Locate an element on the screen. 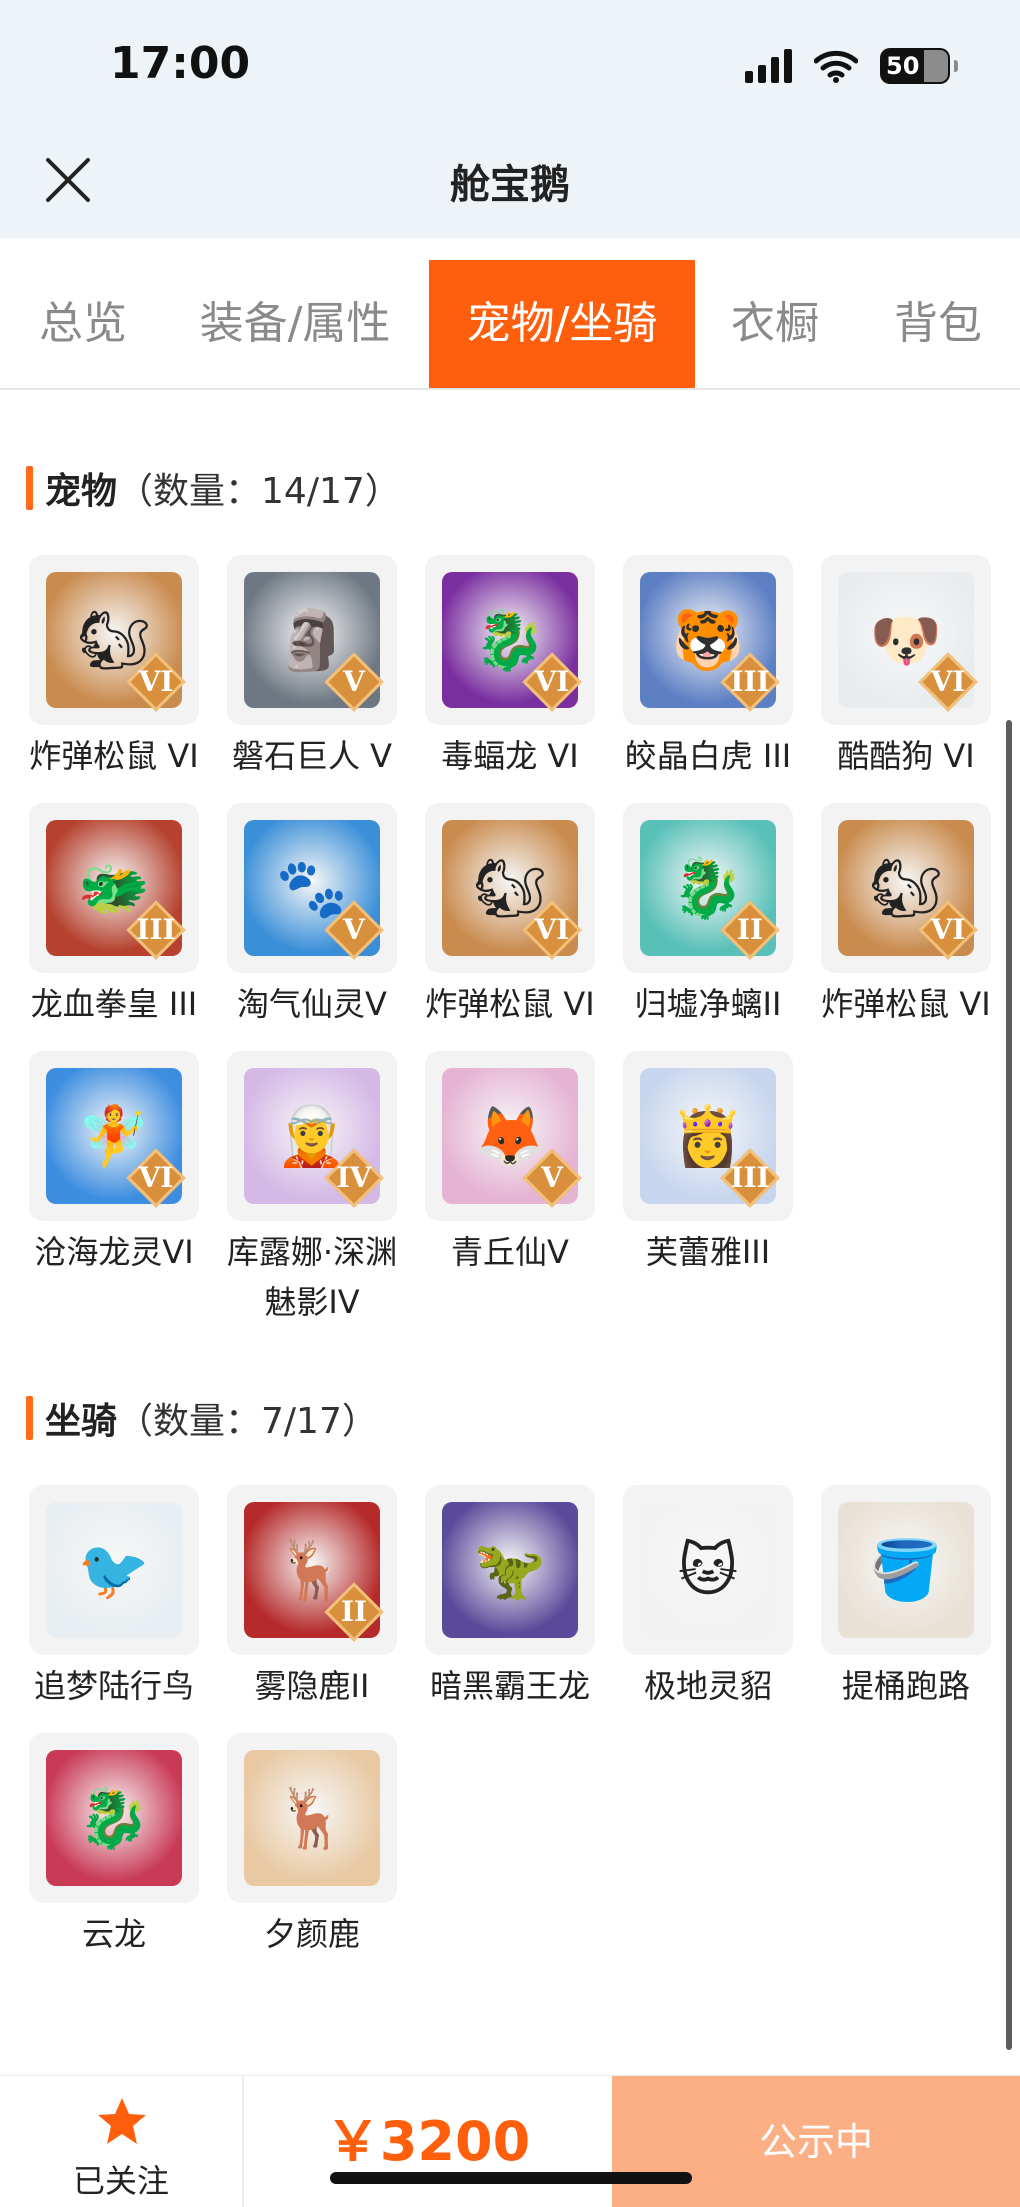  item-thumbnail: 🦌 is located at coordinates (312, 1818).